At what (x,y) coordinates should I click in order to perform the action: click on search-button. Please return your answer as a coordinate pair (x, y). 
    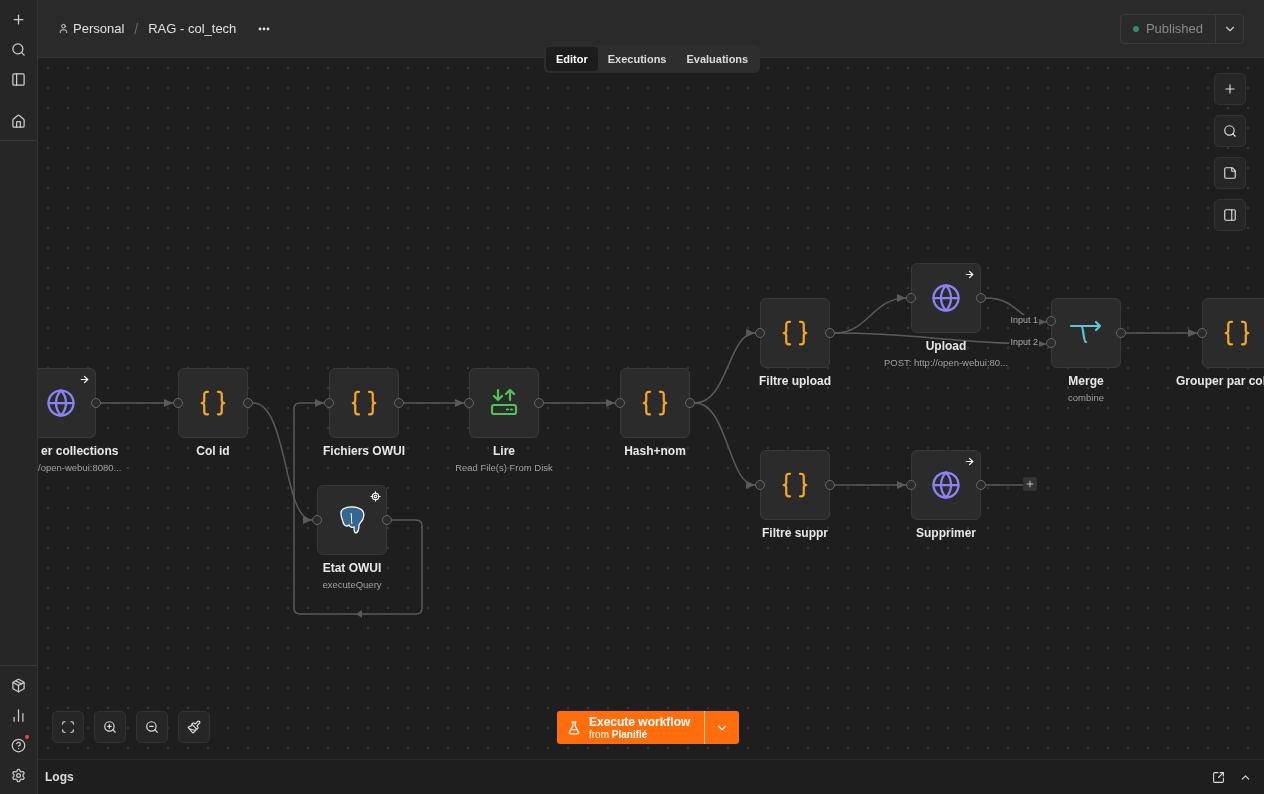
    Looking at the image, I should click on (1230, 131).